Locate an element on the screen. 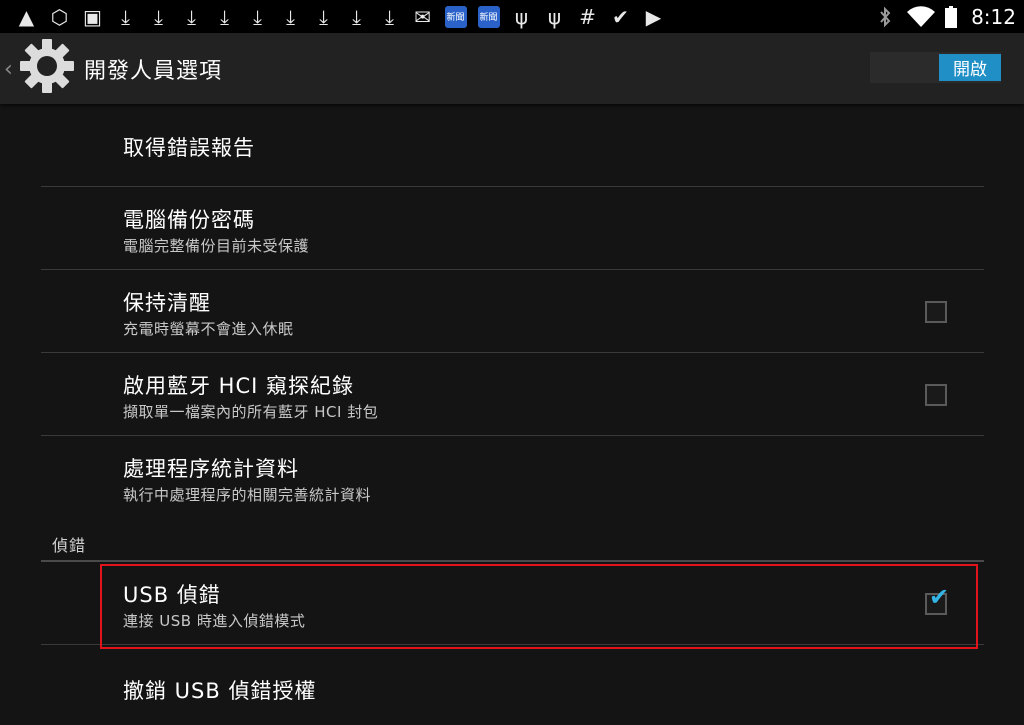  stay-awake-title: 保持清醒 is located at coordinates (167, 303).